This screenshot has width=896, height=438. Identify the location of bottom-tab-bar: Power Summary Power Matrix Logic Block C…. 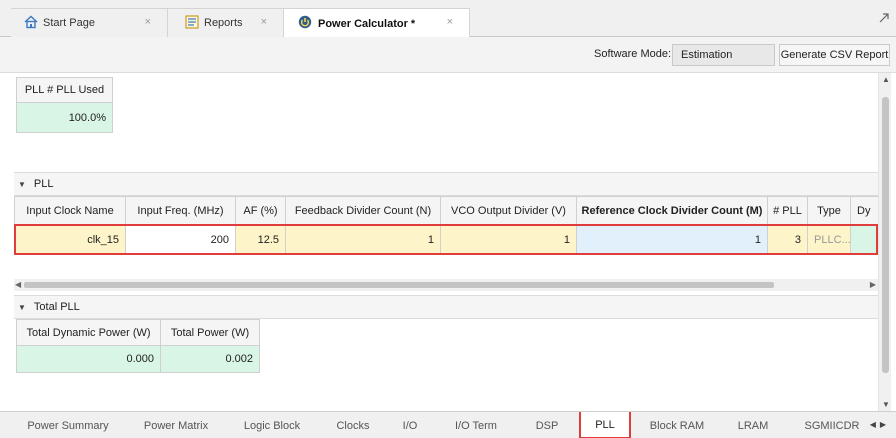
(448, 424).